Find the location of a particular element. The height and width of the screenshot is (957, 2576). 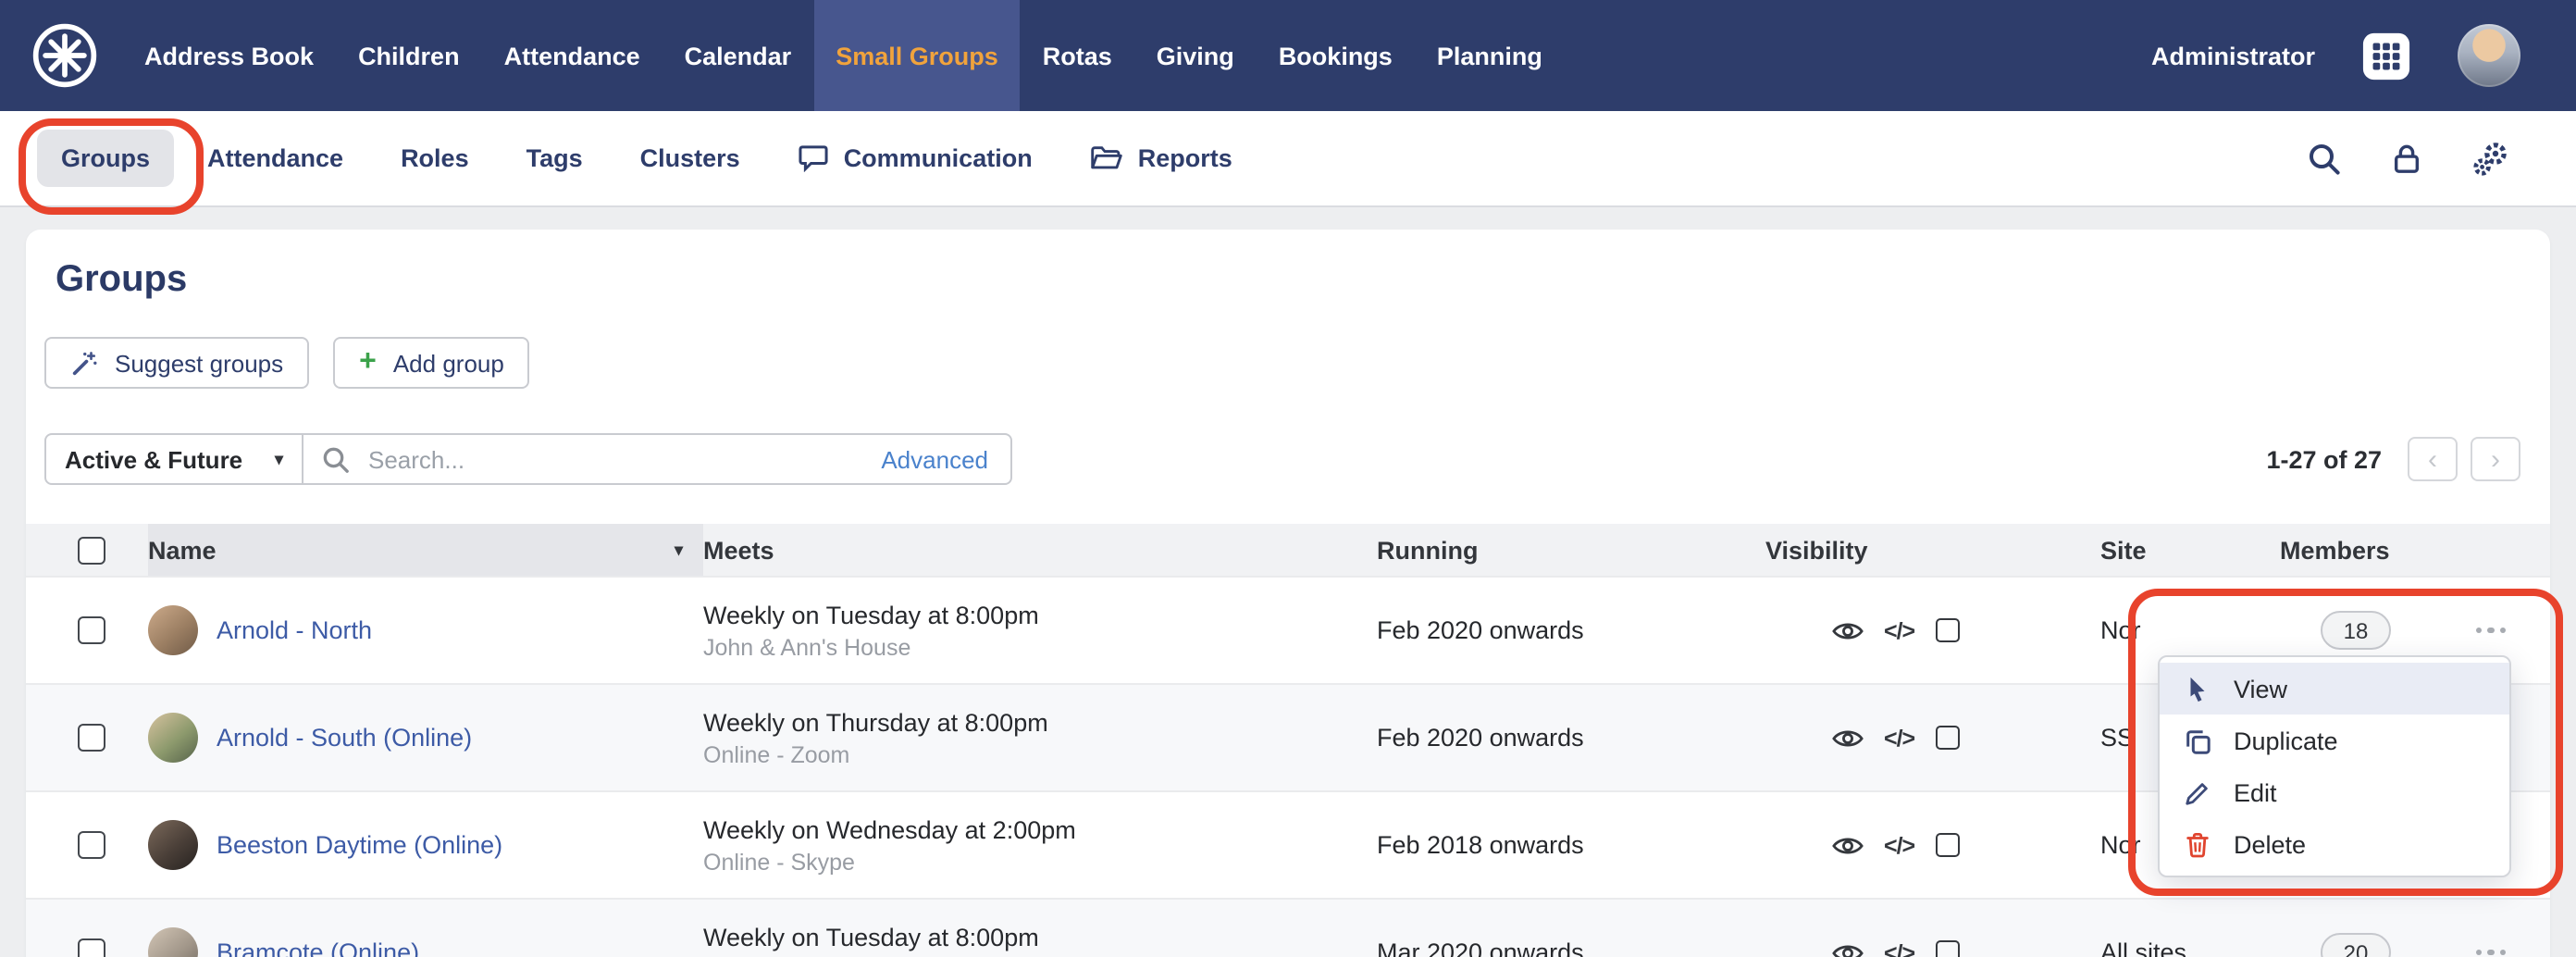

nav-item-small-groups: Small Groups is located at coordinates (917, 55).